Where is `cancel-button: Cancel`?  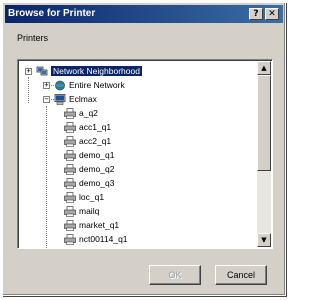
cancel-button: Cancel is located at coordinates (241, 275).